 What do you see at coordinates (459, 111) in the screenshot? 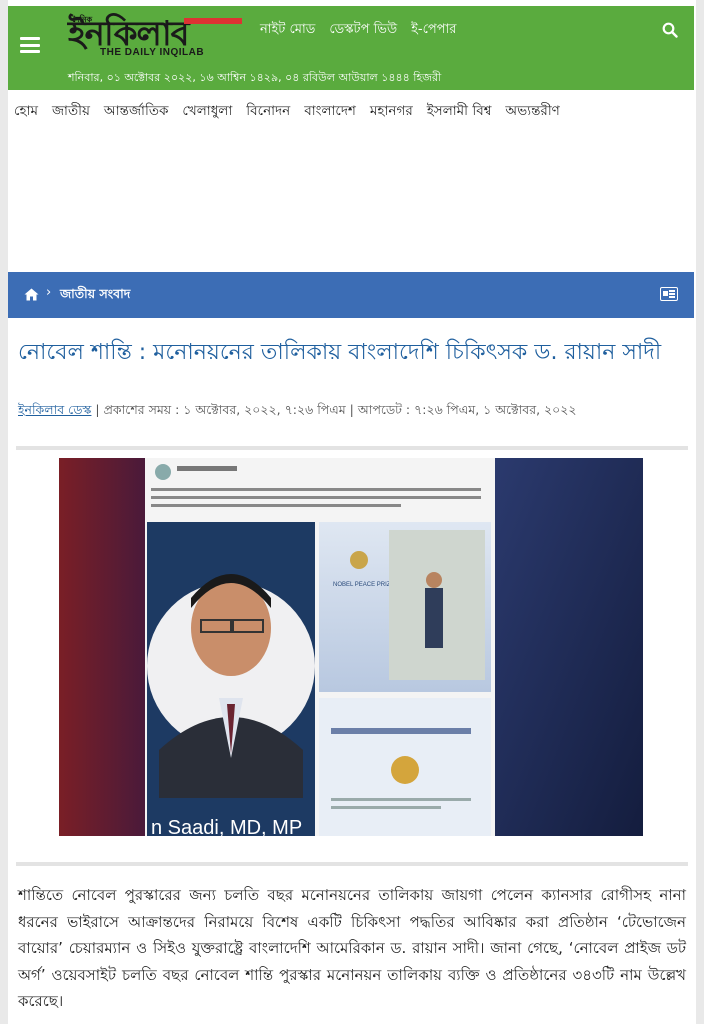
I see `nav-item-islamic-world: ইসলামী বিশ্ব` at bounding box center [459, 111].